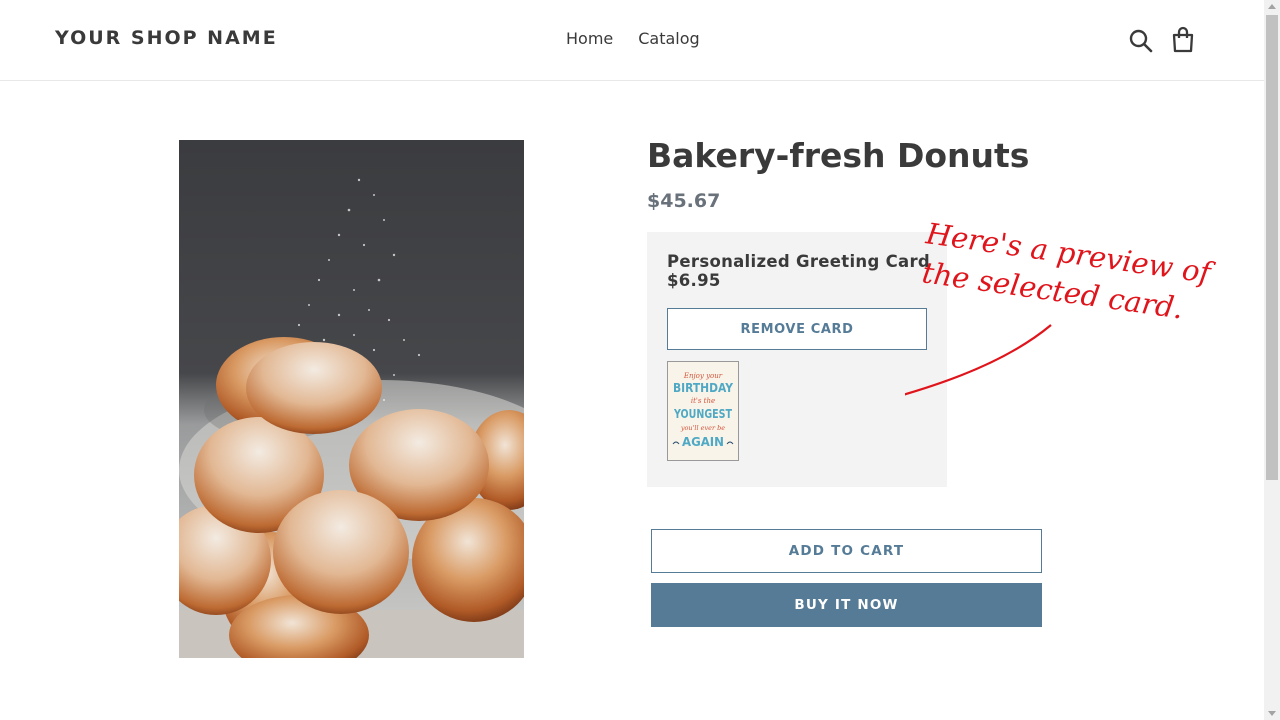 The width and height of the screenshot is (1280, 720). I want to click on cart-icon, so click(1184, 39).